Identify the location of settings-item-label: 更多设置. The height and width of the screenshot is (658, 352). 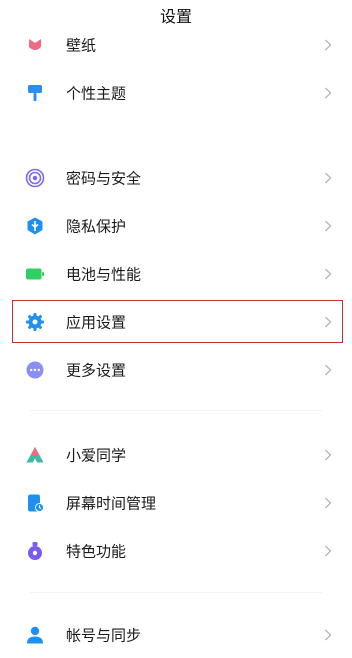
(96, 370).